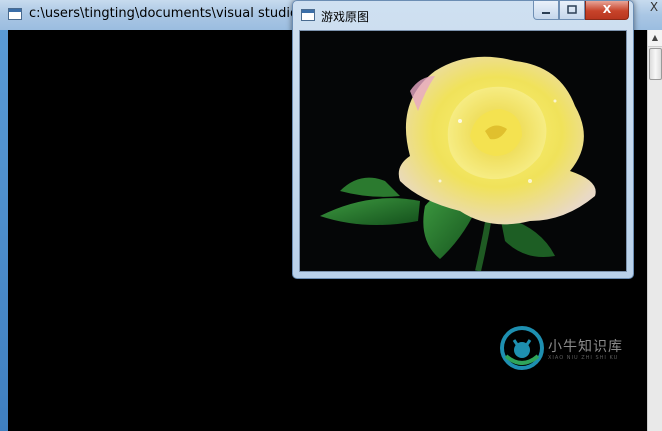 This screenshot has width=662, height=431. I want to click on console-window-icon, so click(15, 14).